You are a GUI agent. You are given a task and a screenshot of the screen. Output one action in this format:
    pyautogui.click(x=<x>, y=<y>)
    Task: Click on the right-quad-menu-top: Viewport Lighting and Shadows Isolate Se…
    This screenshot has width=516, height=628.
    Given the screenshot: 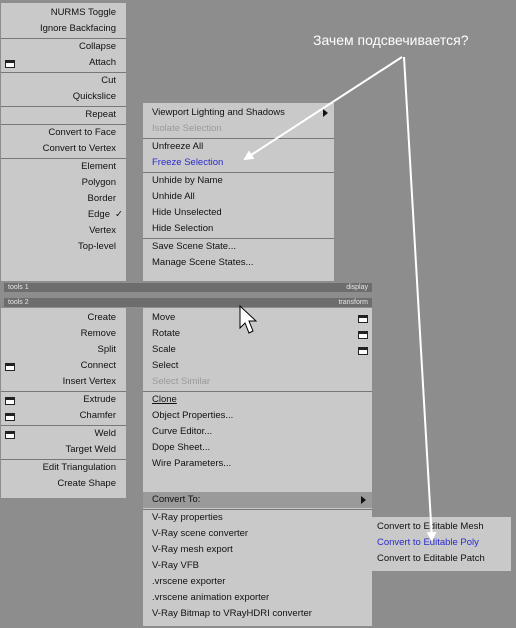 What is the action you would take?
    pyautogui.click(x=238, y=192)
    